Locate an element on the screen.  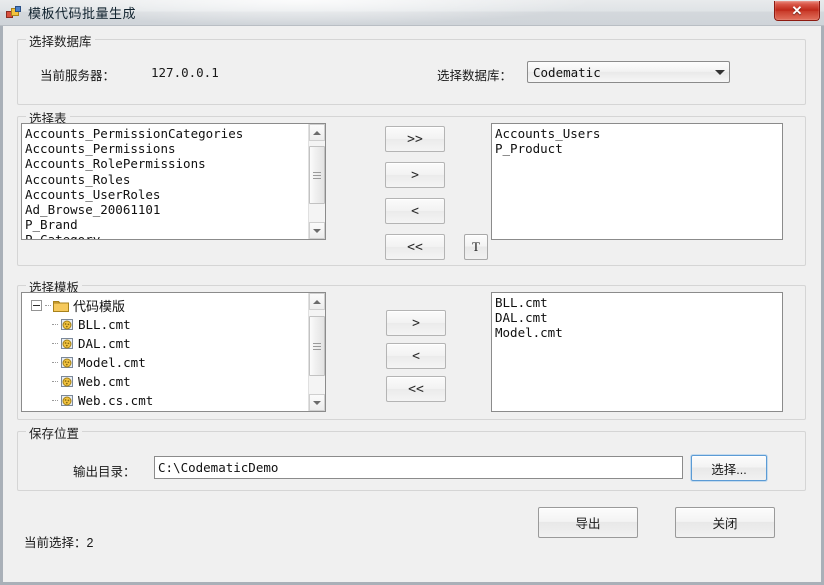
save-location-group-label: 保存位置 is located at coordinates (54, 432).